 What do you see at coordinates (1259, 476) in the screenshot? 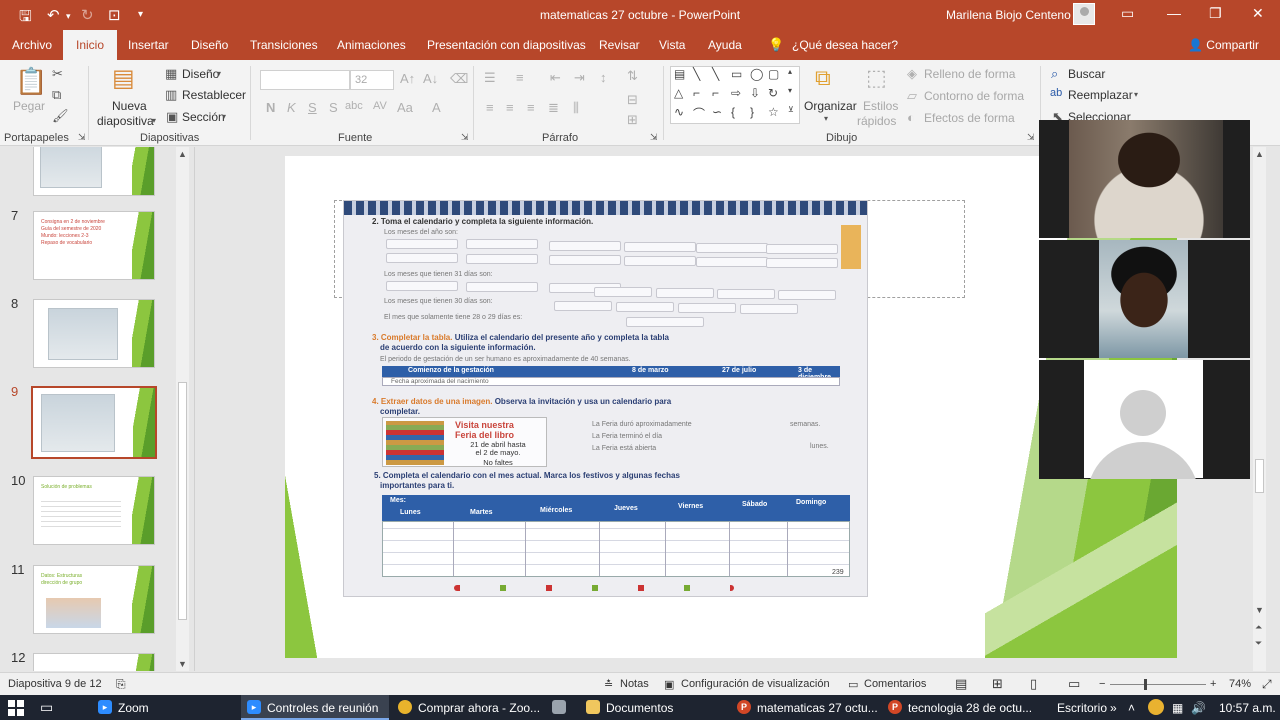
I see `scrollbar-thumb` at bounding box center [1259, 476].